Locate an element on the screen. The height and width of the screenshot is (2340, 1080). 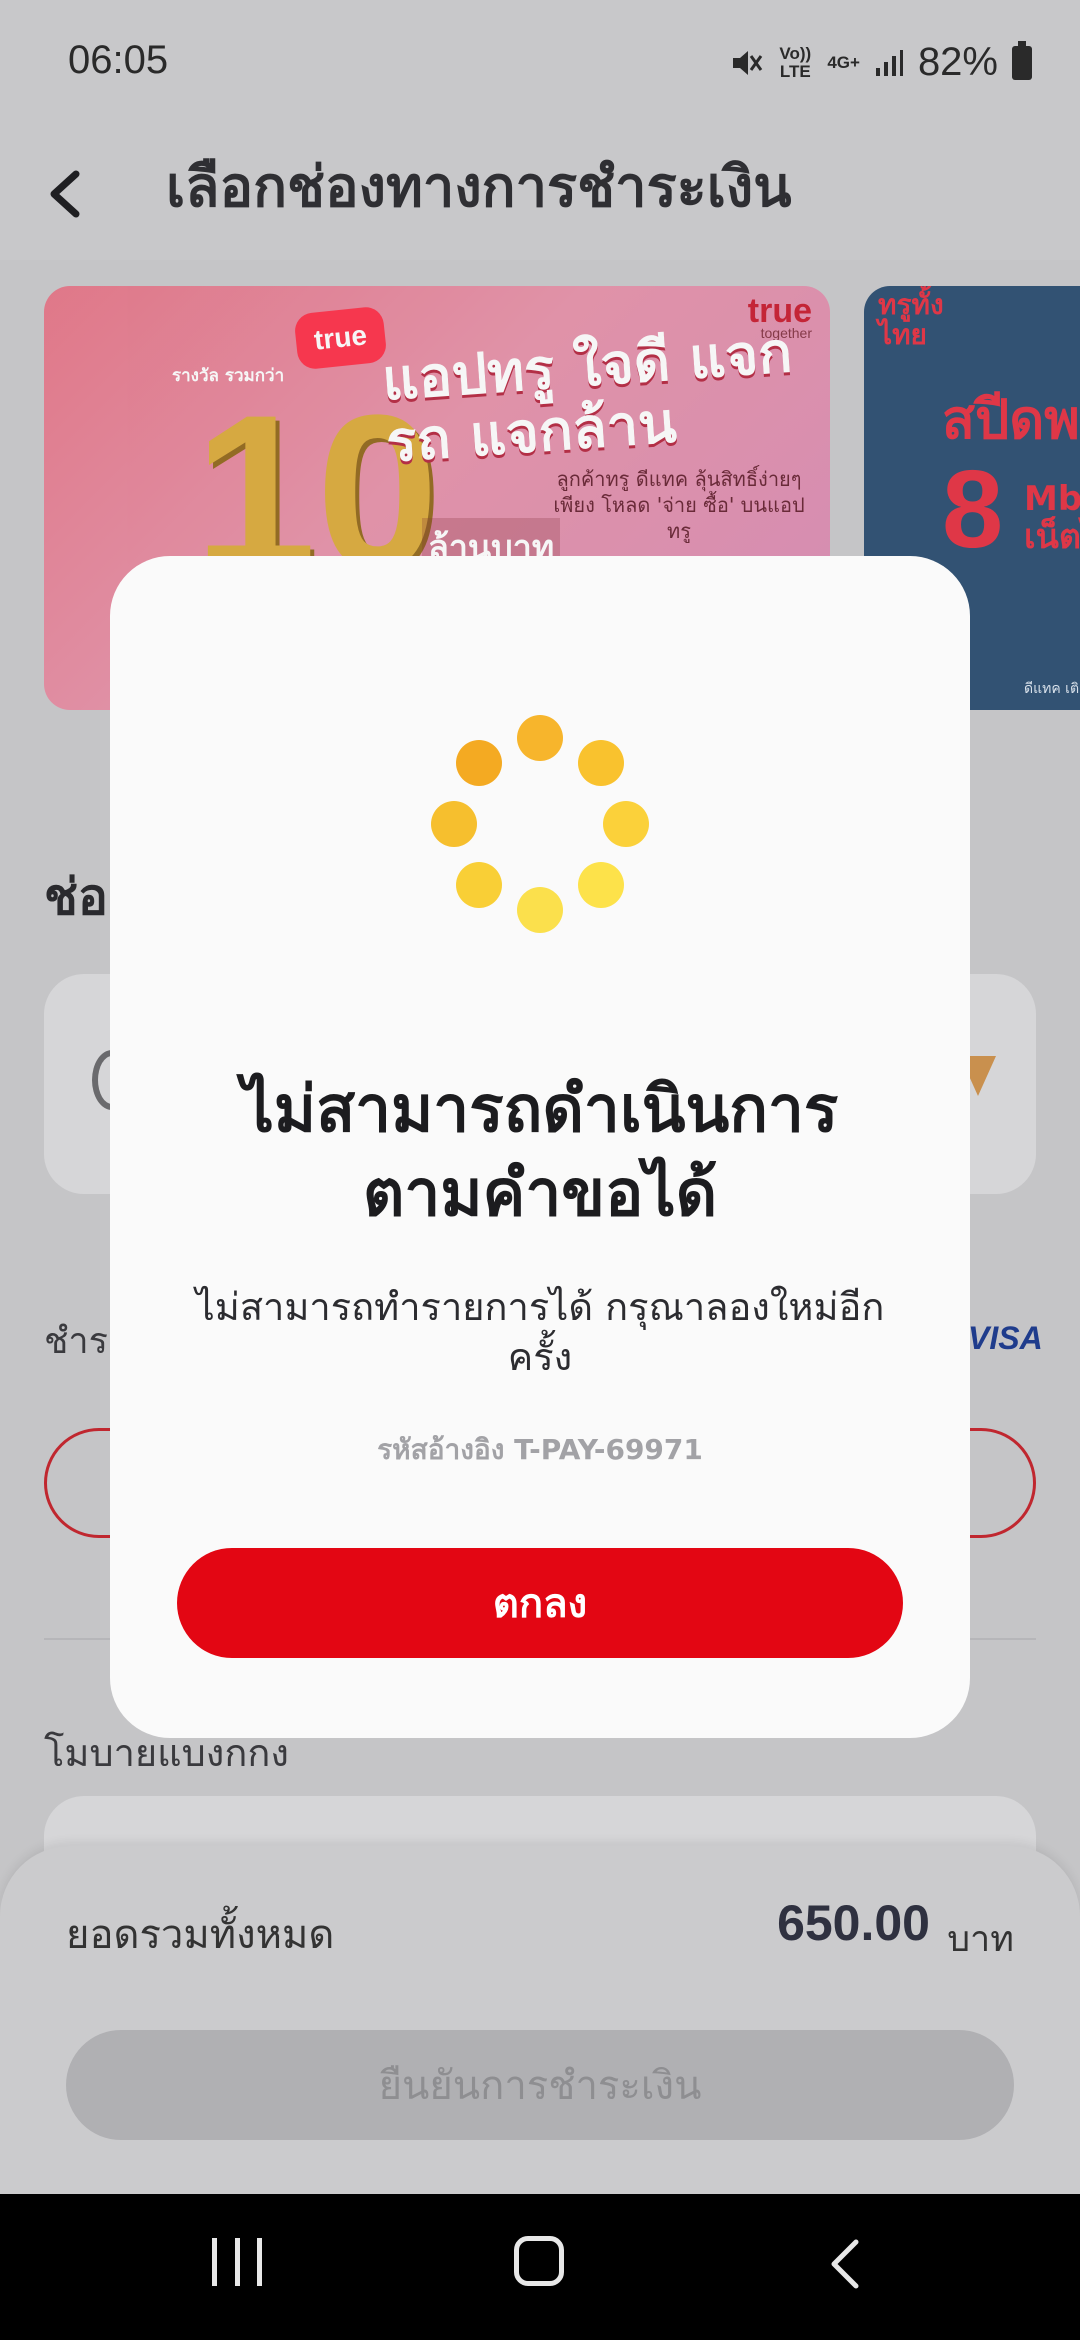
card-payment-label: ชำร is located at coordinates (76, 1341).